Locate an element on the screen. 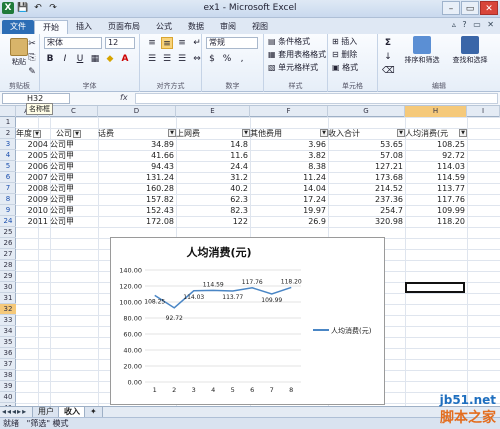 This screenshot has height=429, width=500. table-cell: 94.43 is located at coordinates (137, 166).